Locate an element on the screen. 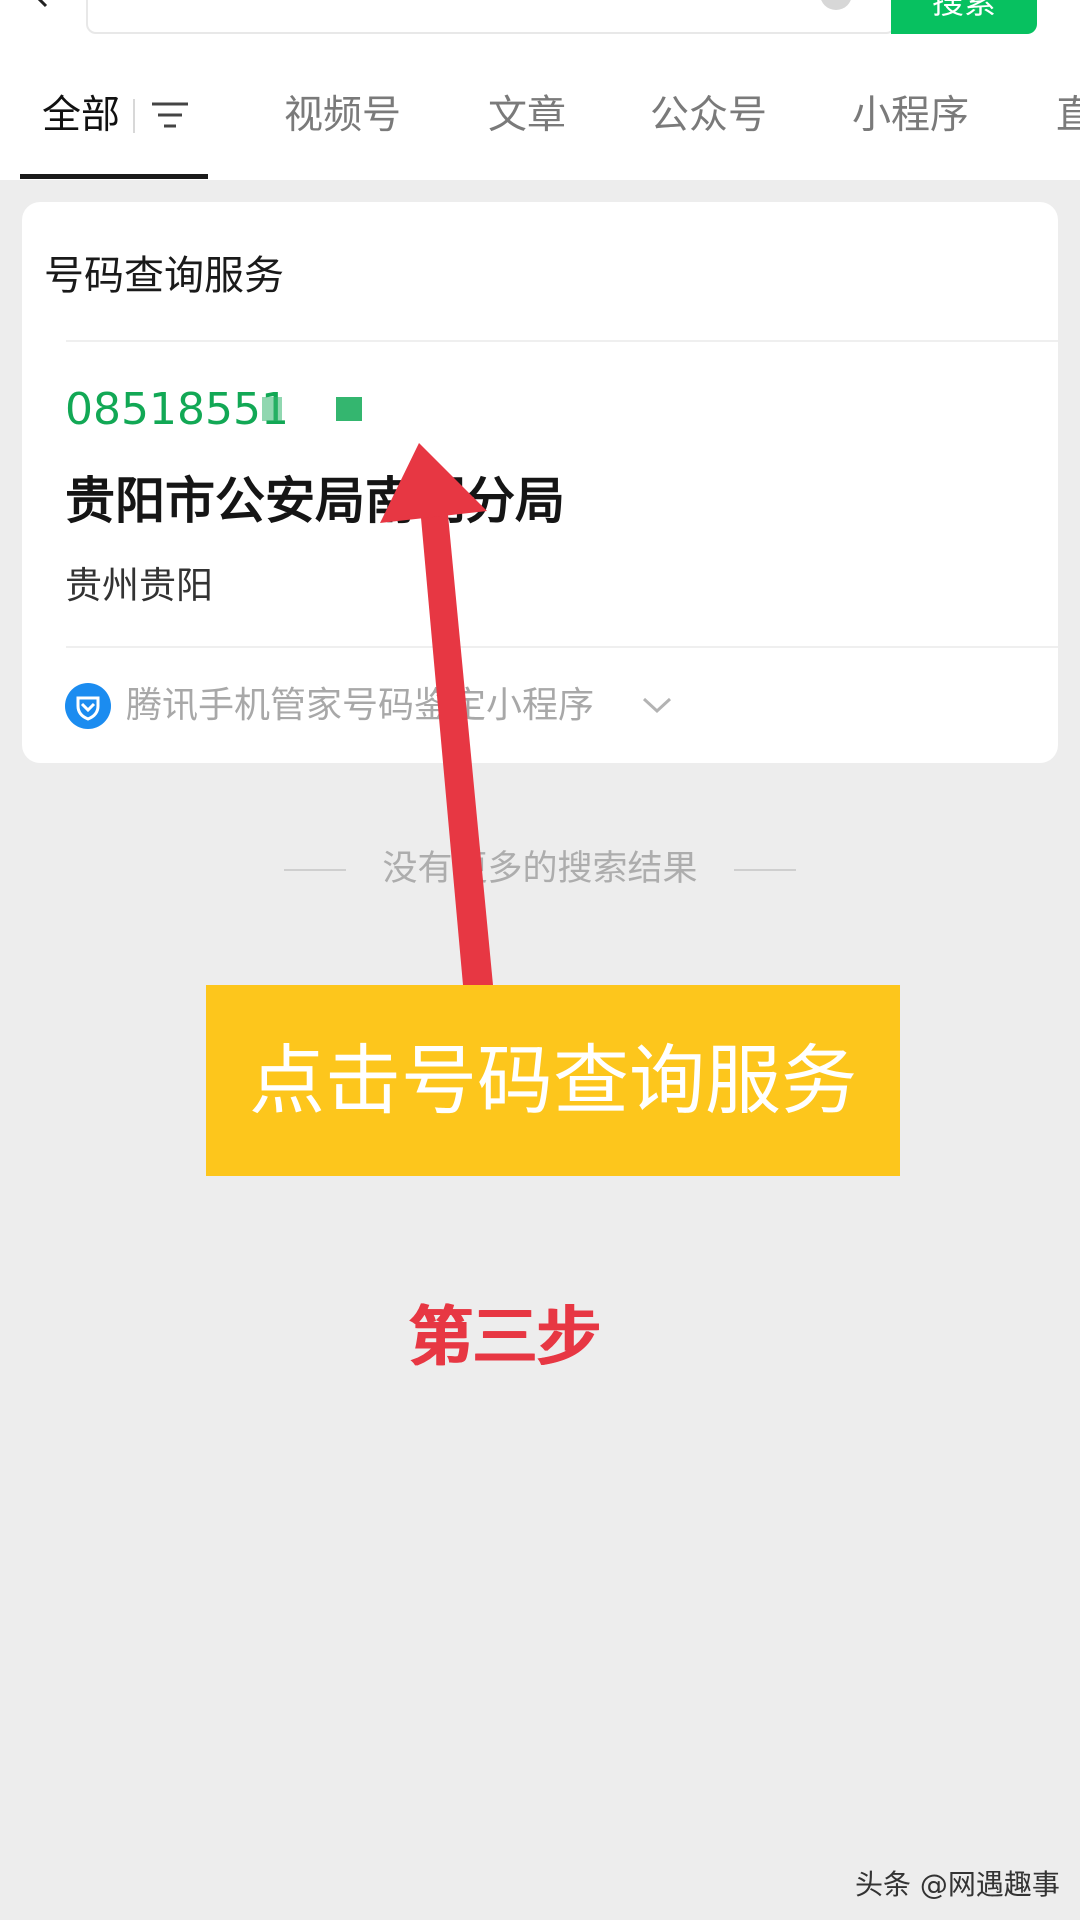  search-input is located at coordinates (491, 17).